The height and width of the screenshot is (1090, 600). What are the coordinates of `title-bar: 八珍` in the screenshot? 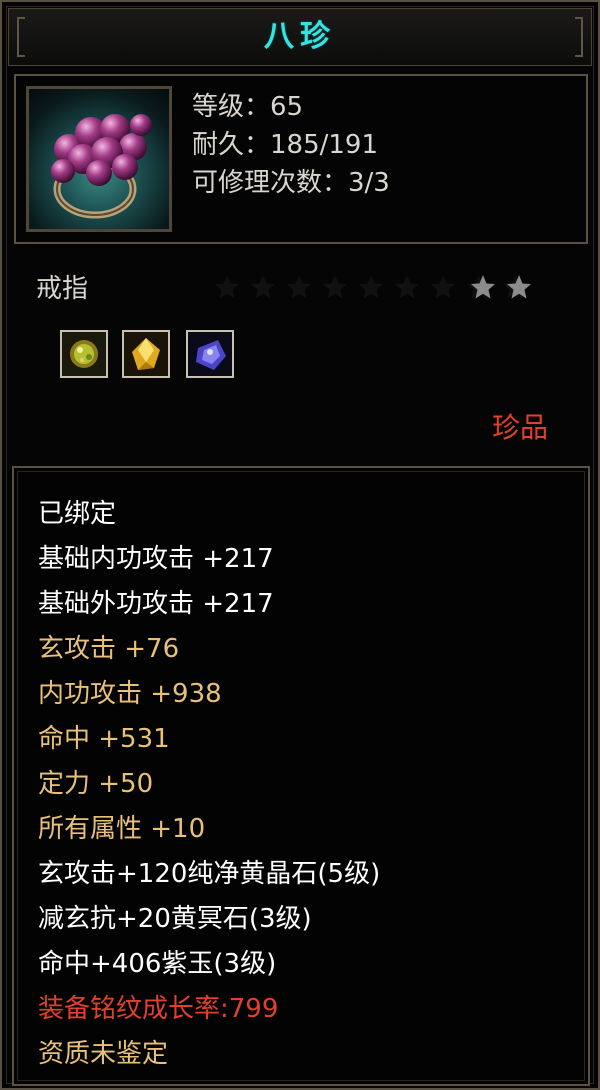 It's located at (300, 37).